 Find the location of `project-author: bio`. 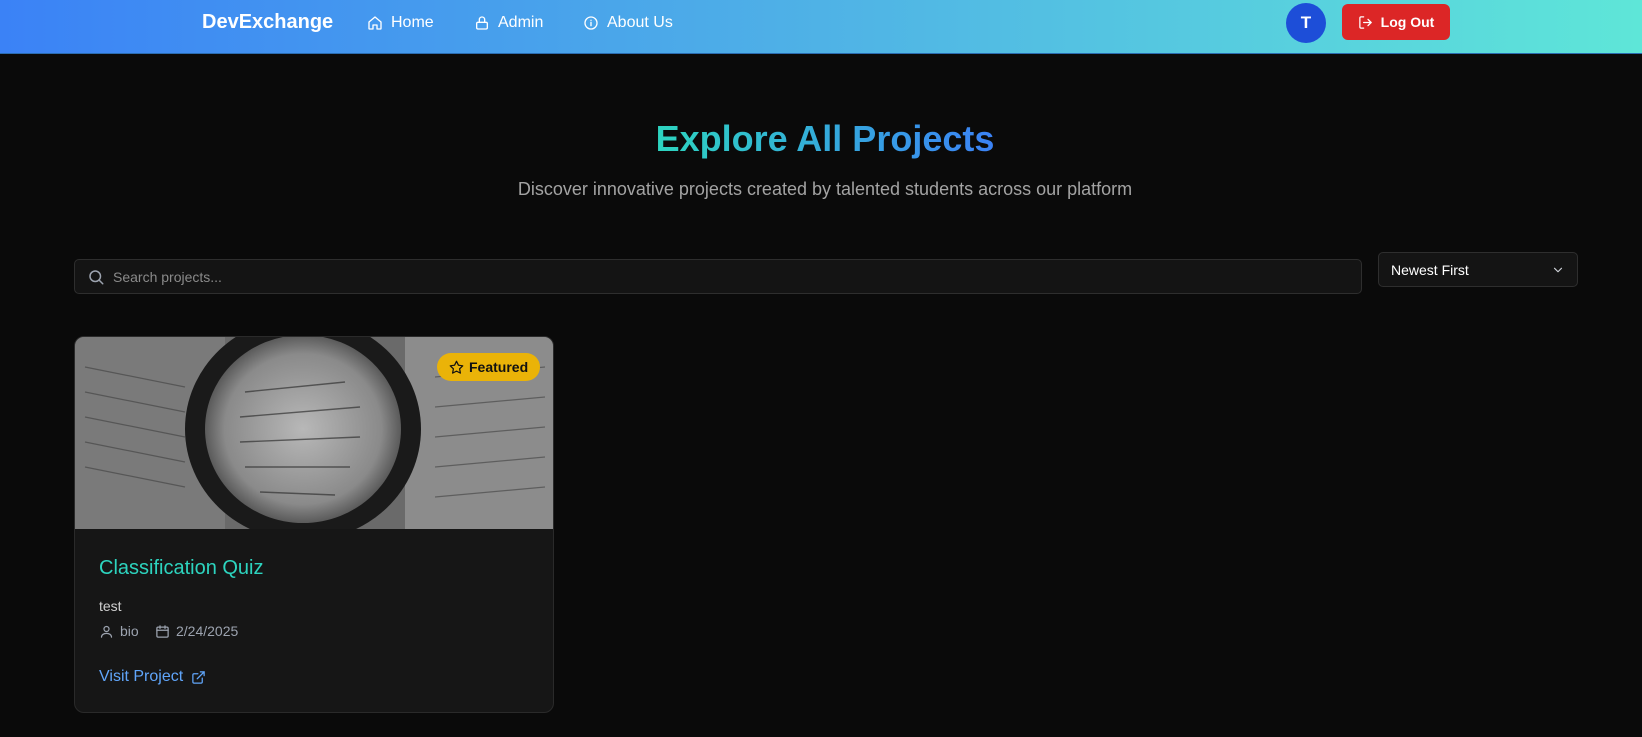

project-author: bio is located at coordinates (119, 631).